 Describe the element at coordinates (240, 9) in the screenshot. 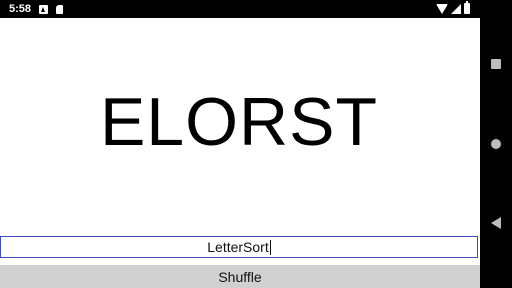

I see `status-bar: 5:58` at that location.